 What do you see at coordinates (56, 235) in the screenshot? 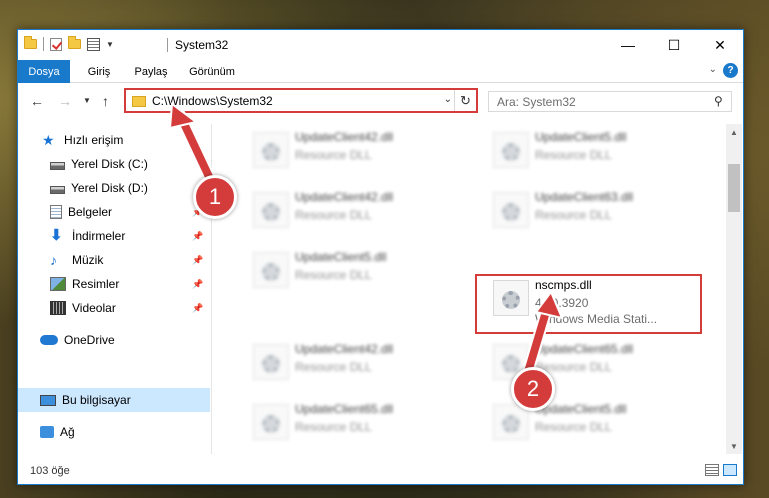
I see `download-icon: ⬇` at bounding box center [56, 235].